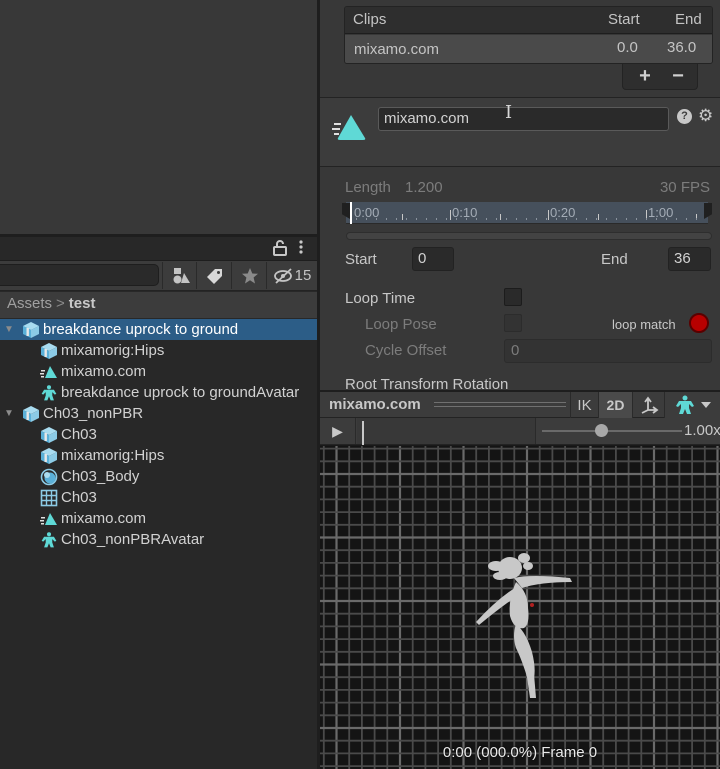  What do you see at coordinates (82, 303) in the screenshot?
I see `breadcrumb-current: test` at bounding box center [82, 303].